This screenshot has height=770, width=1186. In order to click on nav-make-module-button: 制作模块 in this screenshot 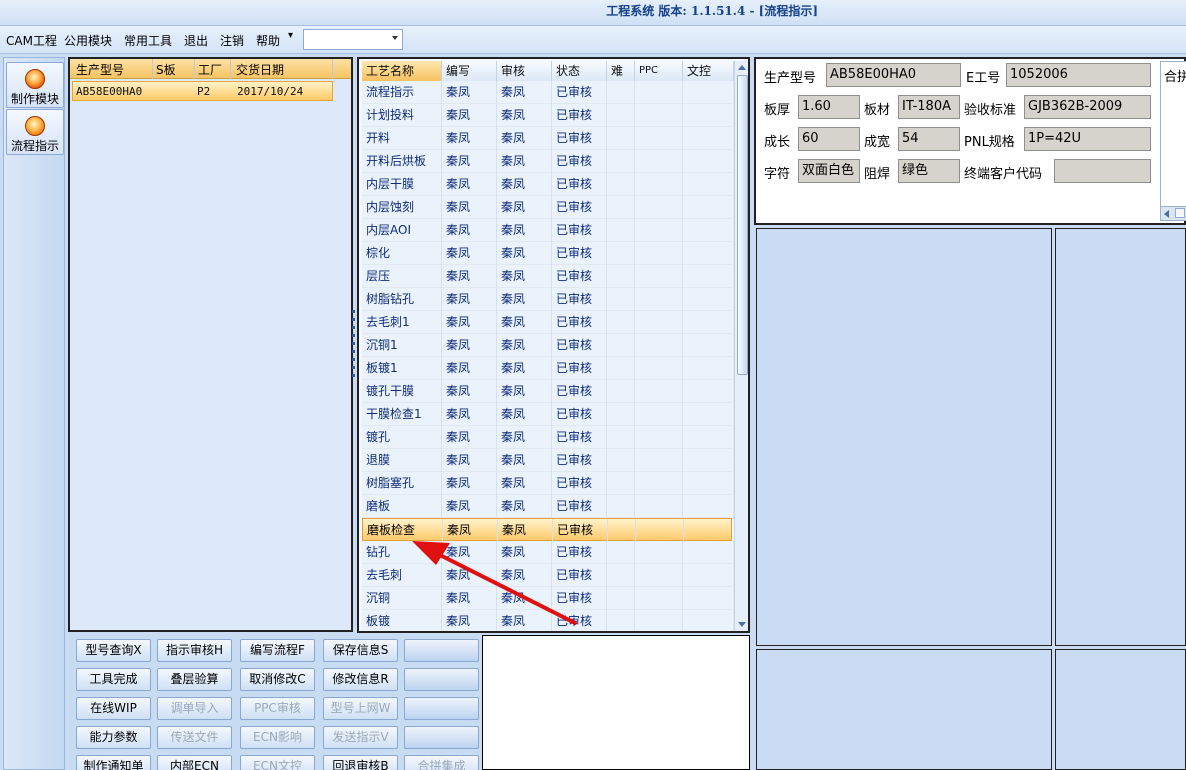, I will do `click(35, 85)`.